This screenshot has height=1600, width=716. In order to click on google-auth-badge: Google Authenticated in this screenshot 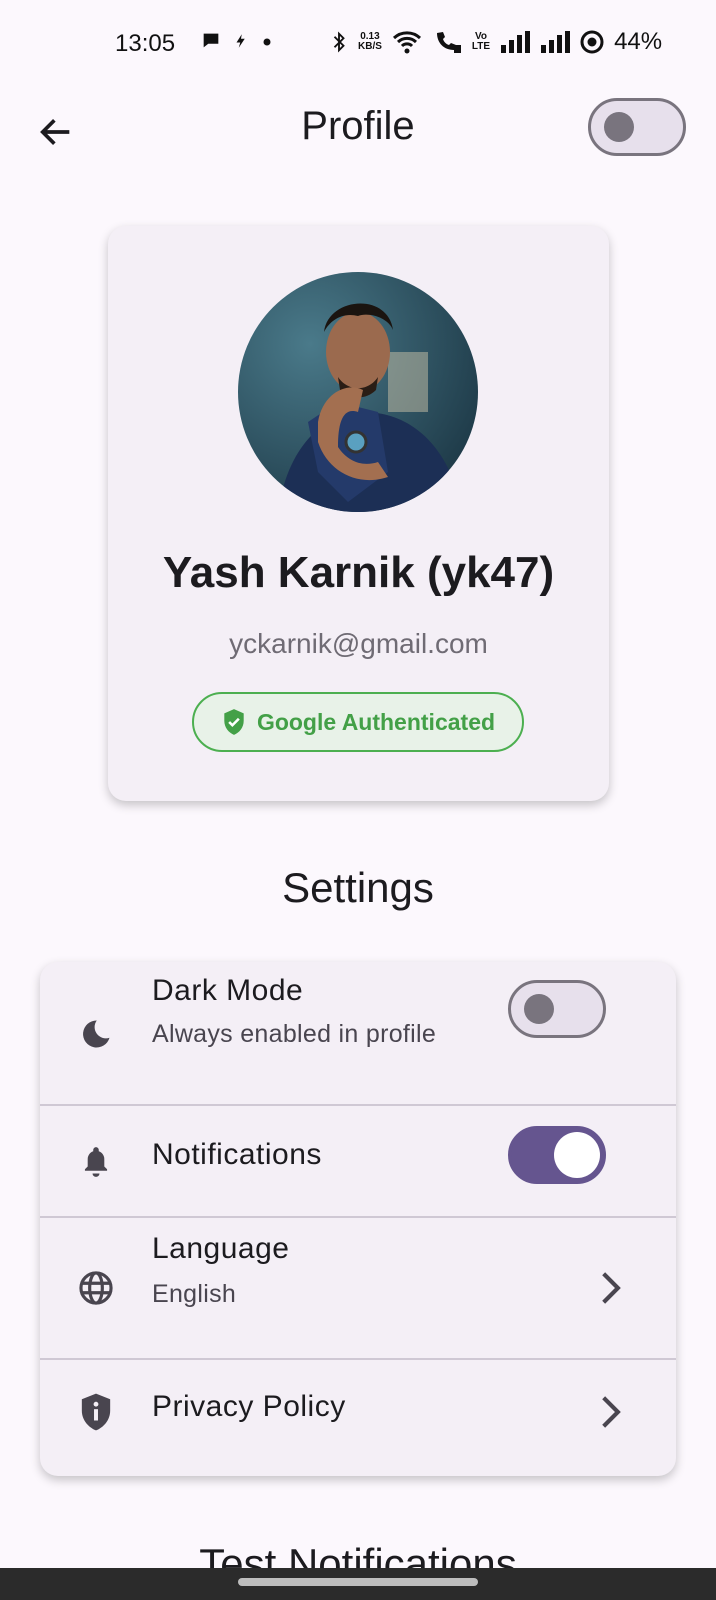, I will do `click(358, 722)`.